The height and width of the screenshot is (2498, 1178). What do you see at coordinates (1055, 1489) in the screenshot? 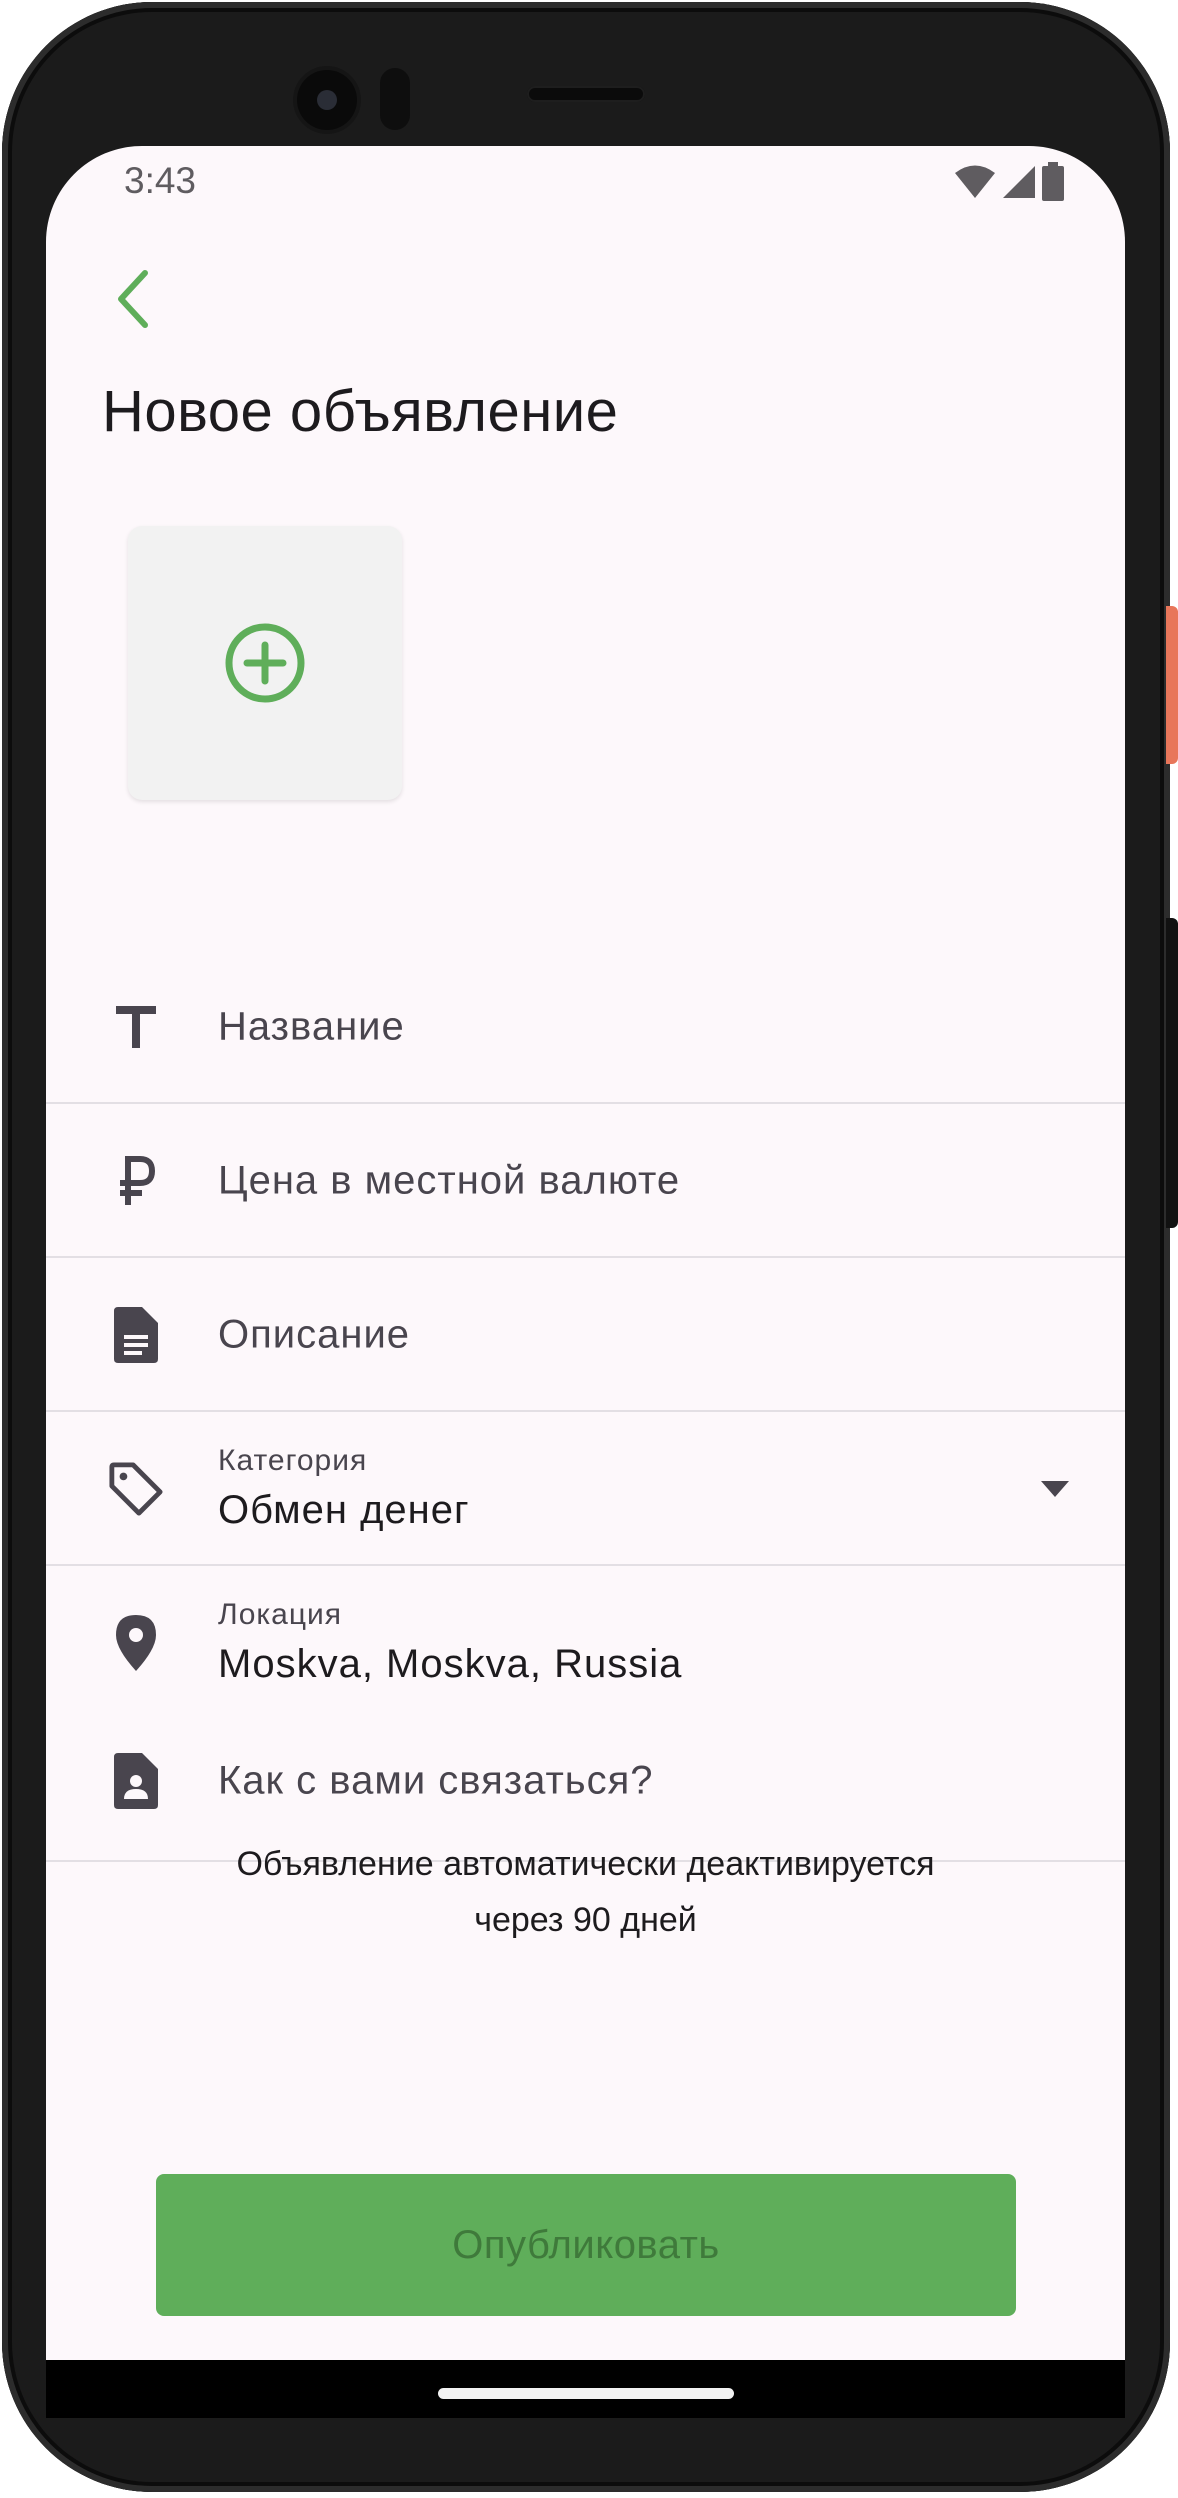
I see `dropdown-arrow-icon` at bounding box center [1055, 1489].